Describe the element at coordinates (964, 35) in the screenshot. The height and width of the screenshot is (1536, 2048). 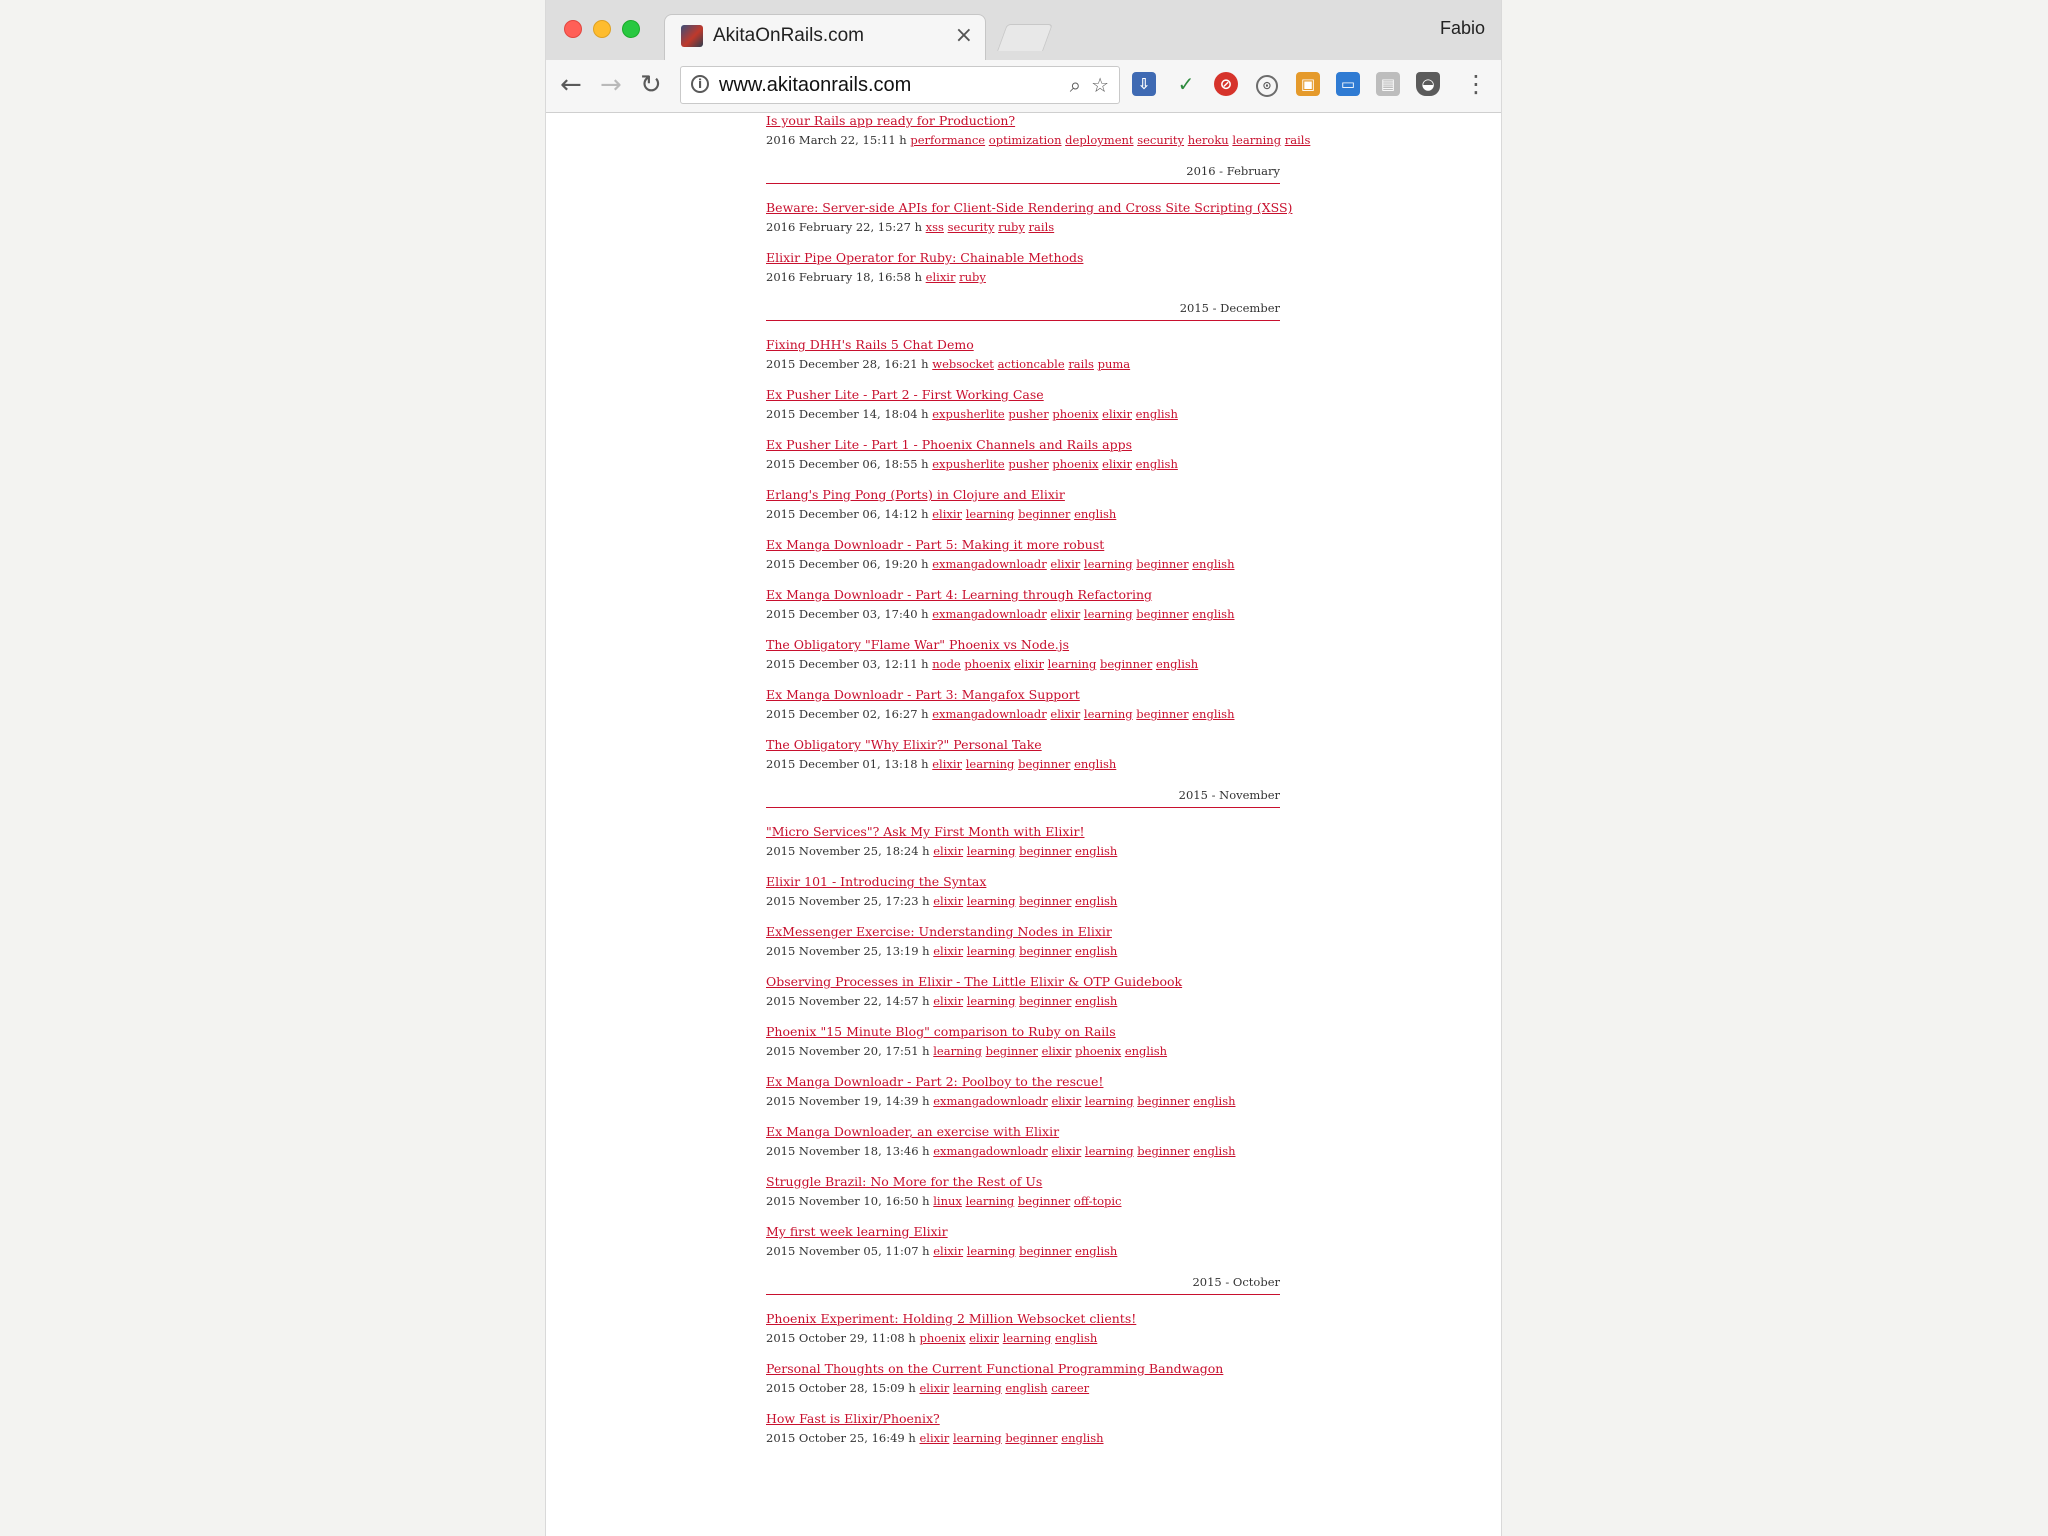
I see `tab-close-icon: ×` at that location.